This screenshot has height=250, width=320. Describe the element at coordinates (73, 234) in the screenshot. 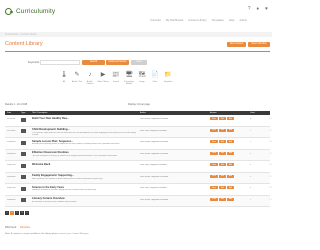

I see `contact-manager-link: contact your Content Manager` at that location.